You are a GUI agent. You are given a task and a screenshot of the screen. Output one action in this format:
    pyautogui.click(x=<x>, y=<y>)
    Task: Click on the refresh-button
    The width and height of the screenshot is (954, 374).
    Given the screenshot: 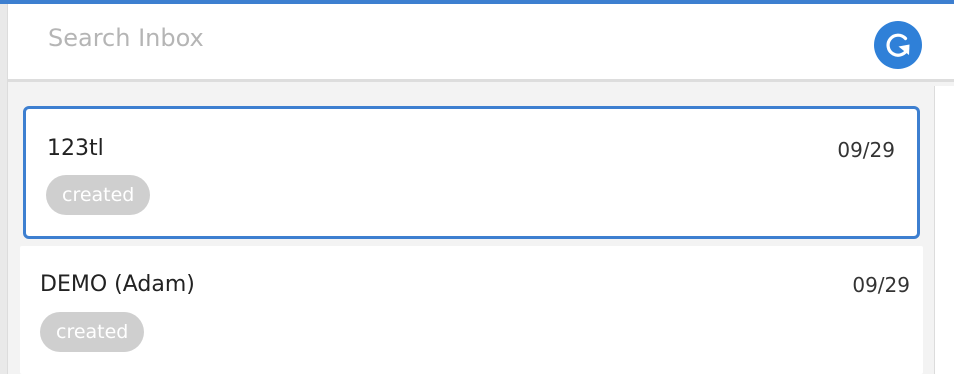 What is the action you would take?
    pyautogui.click(x=898, y=45)
    